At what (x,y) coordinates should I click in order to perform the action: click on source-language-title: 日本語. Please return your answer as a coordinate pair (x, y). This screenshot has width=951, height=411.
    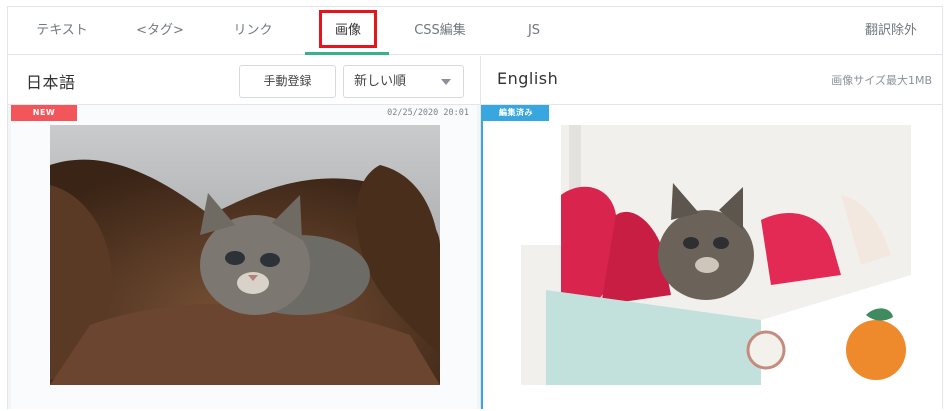
    Looking at the image, I should click on (51, 82).